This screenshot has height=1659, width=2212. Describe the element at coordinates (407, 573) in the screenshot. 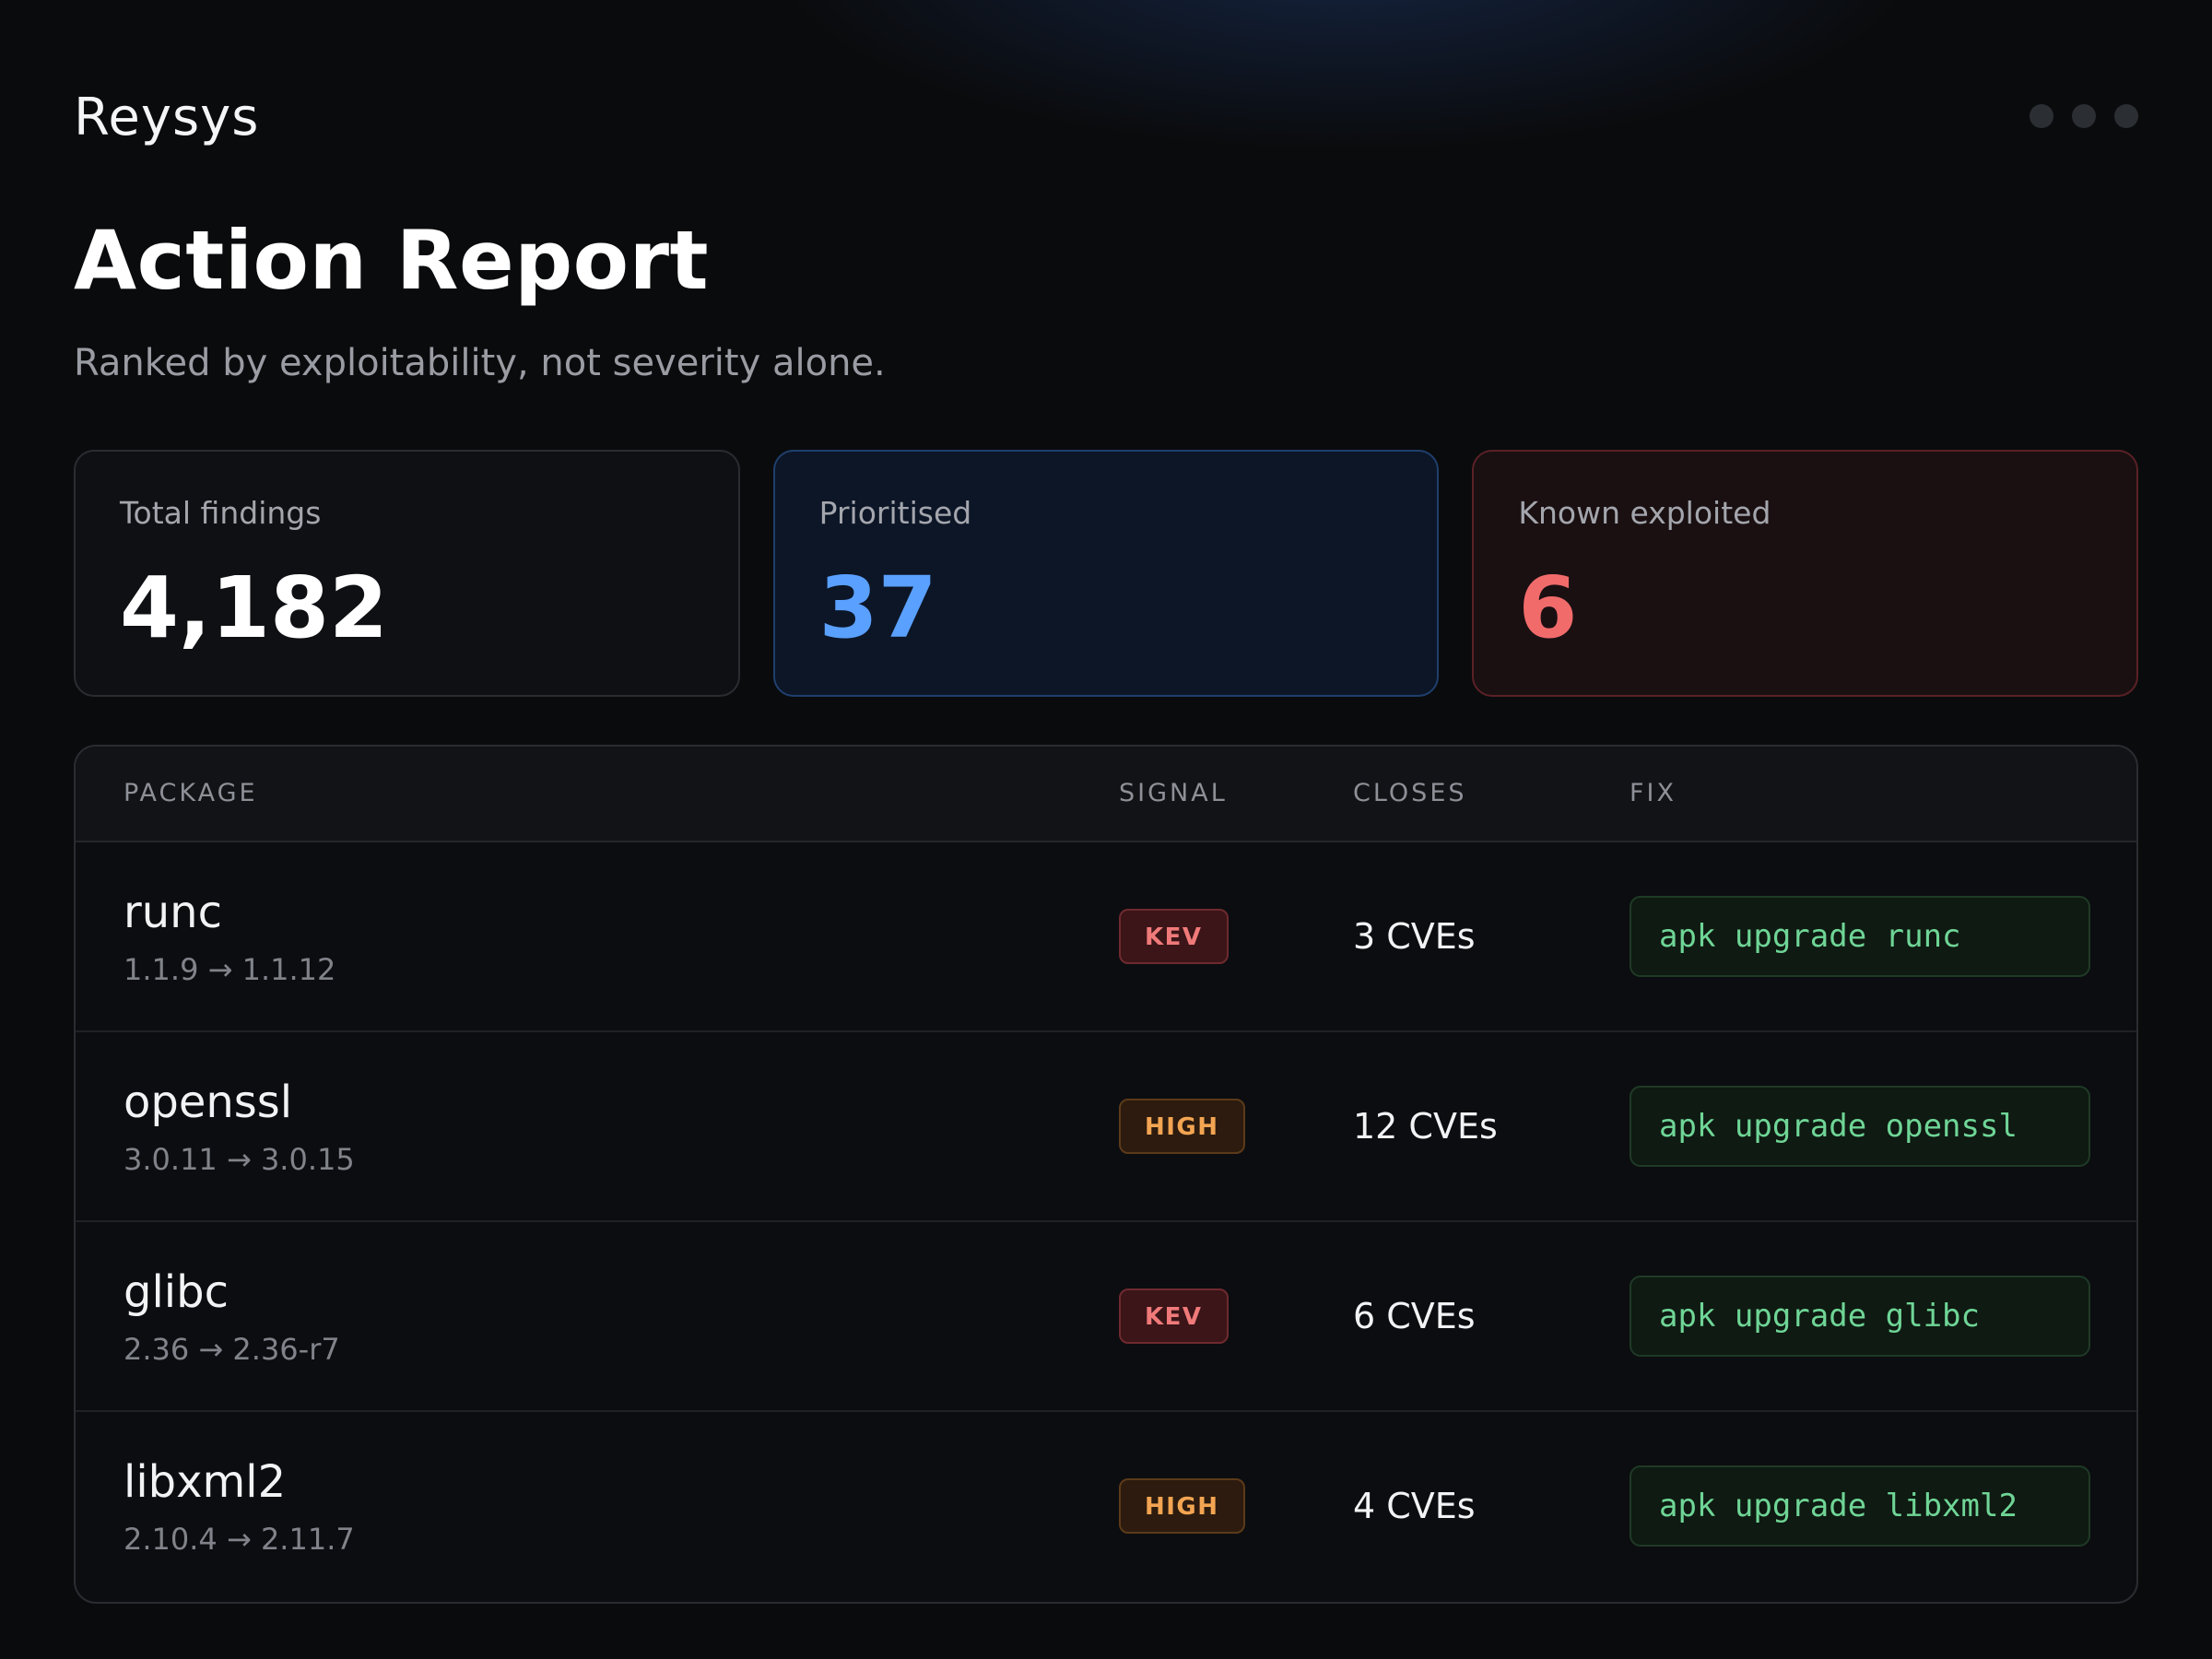

I see `stat-card-total-findings: Total findings 4,182` at that location.